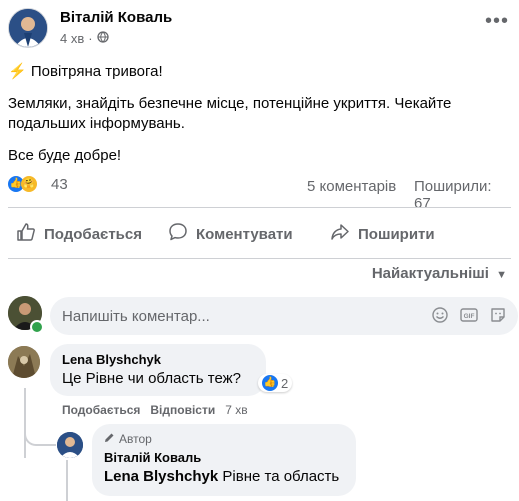  Describe the element at coordinates (102, 38) in the screenshot. I see `globe-icon` at that location.